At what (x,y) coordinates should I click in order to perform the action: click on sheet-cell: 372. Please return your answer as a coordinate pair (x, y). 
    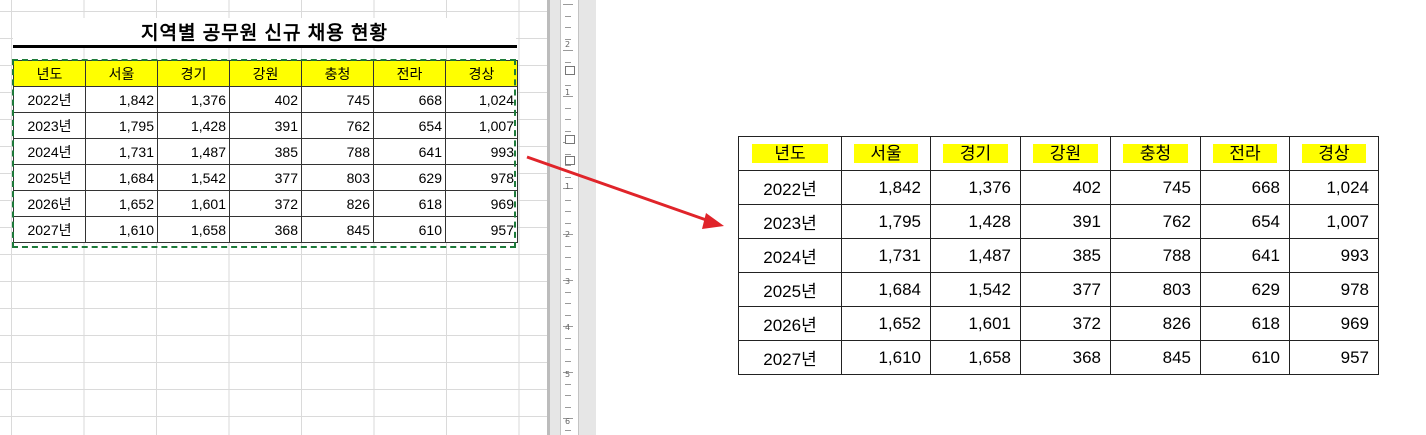
    Looking at the image, I should click on (265, 203).